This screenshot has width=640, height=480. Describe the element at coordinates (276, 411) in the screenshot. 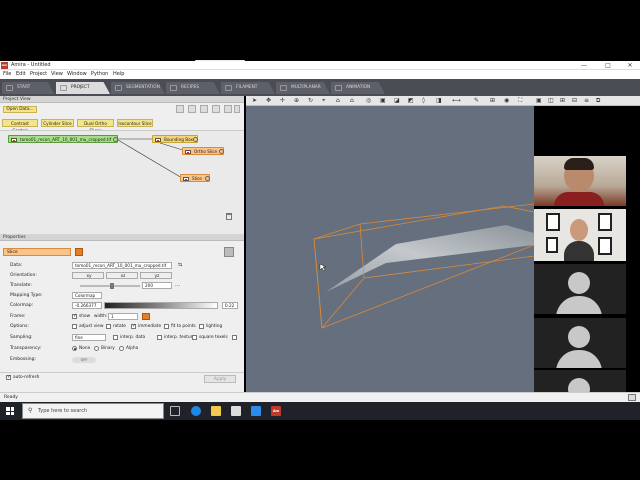

I see `amira-taskbar-icon: Am` at that location.